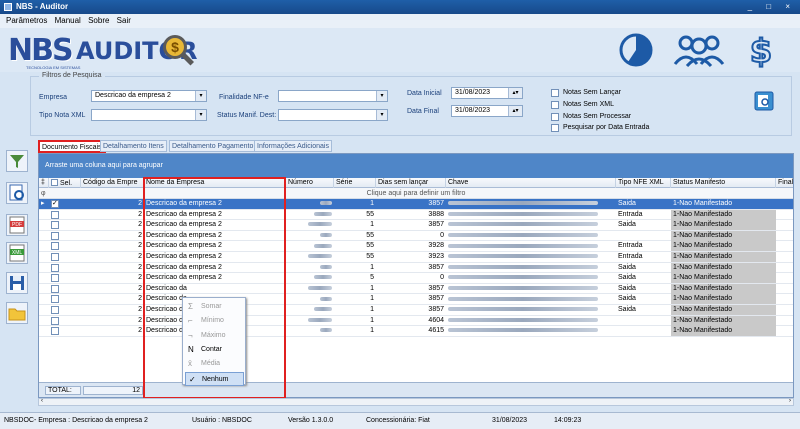 Image resolution: width=800 pixels, height=429 pixels. I want to click on dollar-icon: $, so click(761, 50).